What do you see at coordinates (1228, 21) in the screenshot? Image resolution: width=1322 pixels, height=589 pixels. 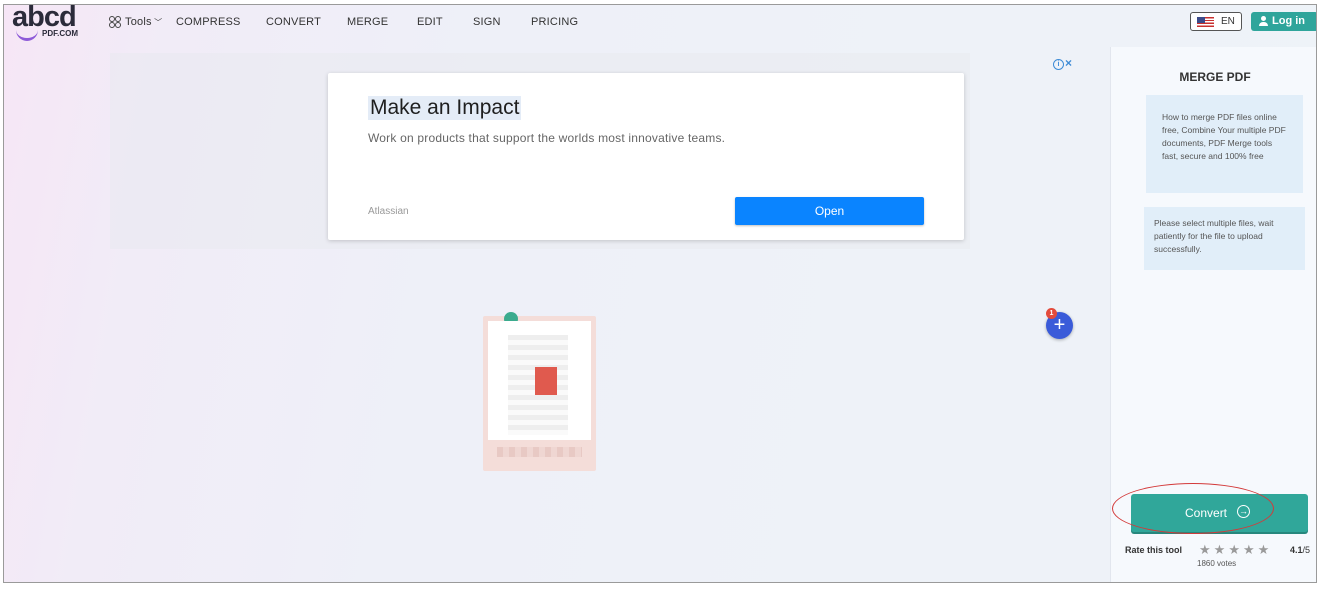 I see `language-label: EN` at bounding box center [1228, 21].